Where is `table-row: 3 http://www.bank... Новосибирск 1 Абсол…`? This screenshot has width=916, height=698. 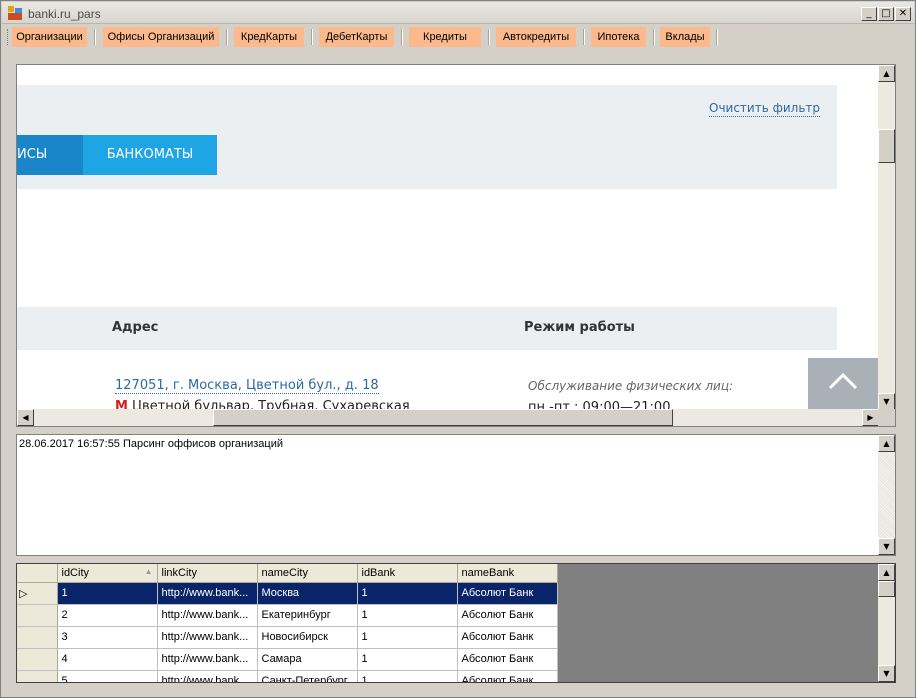
table-row: 3 http://www.bank... Новосибирск 1 Абсол… is located at coordinates (287, 637).